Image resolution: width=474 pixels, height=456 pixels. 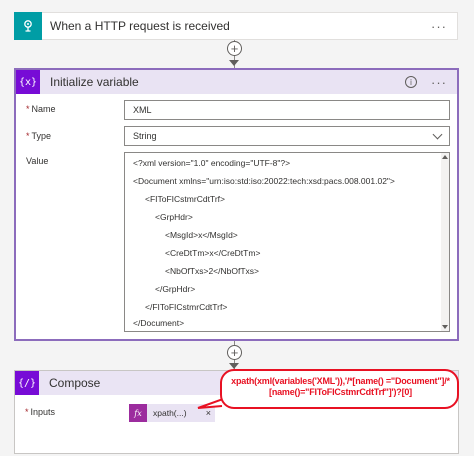 I want to click on scroll-up-icon, so click(x=445, y=157).